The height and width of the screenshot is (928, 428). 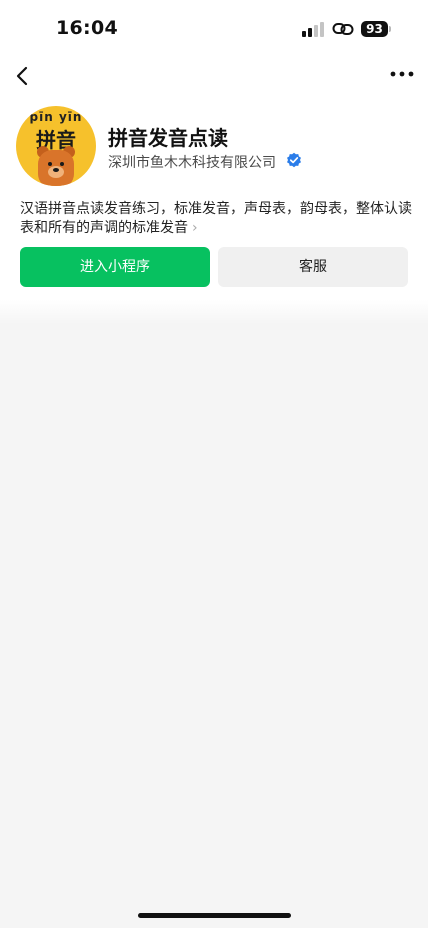 I want to click on app-logo: pīn yīn 拼音, so click(x=56, y=146).